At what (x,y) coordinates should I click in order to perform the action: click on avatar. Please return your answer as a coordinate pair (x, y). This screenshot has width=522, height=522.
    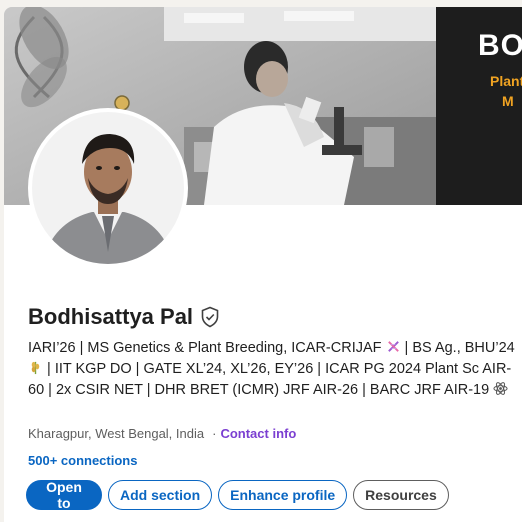
    Looking at the image, I should click on (108, 188).